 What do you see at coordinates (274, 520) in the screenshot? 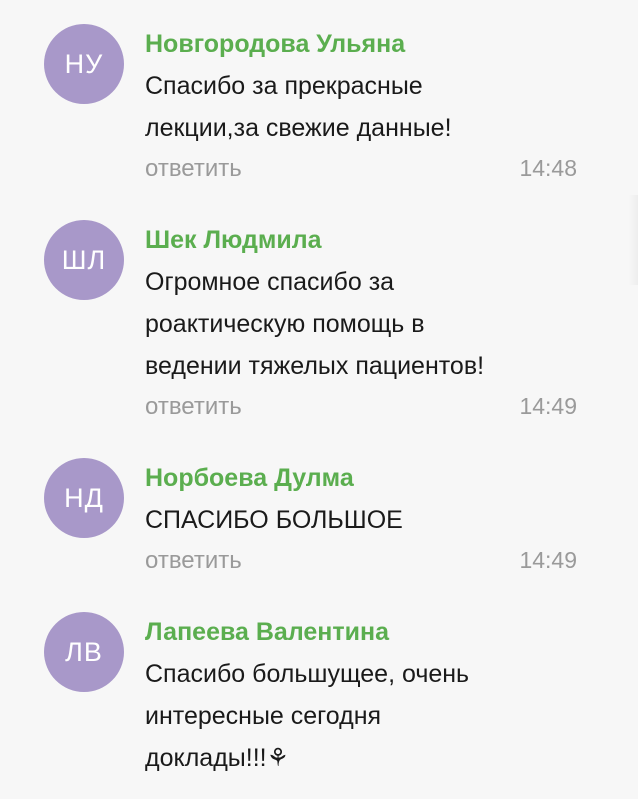
I see `comment-text: СПАСИБО БОЛЬШОЕ` at bounding box center [274, 520].